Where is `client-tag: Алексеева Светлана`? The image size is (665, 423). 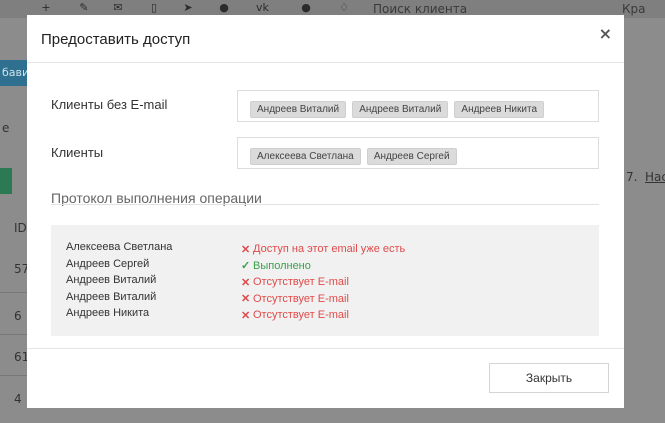 client-tag: Алексеева Светлана is located at coordinates (305, 156).